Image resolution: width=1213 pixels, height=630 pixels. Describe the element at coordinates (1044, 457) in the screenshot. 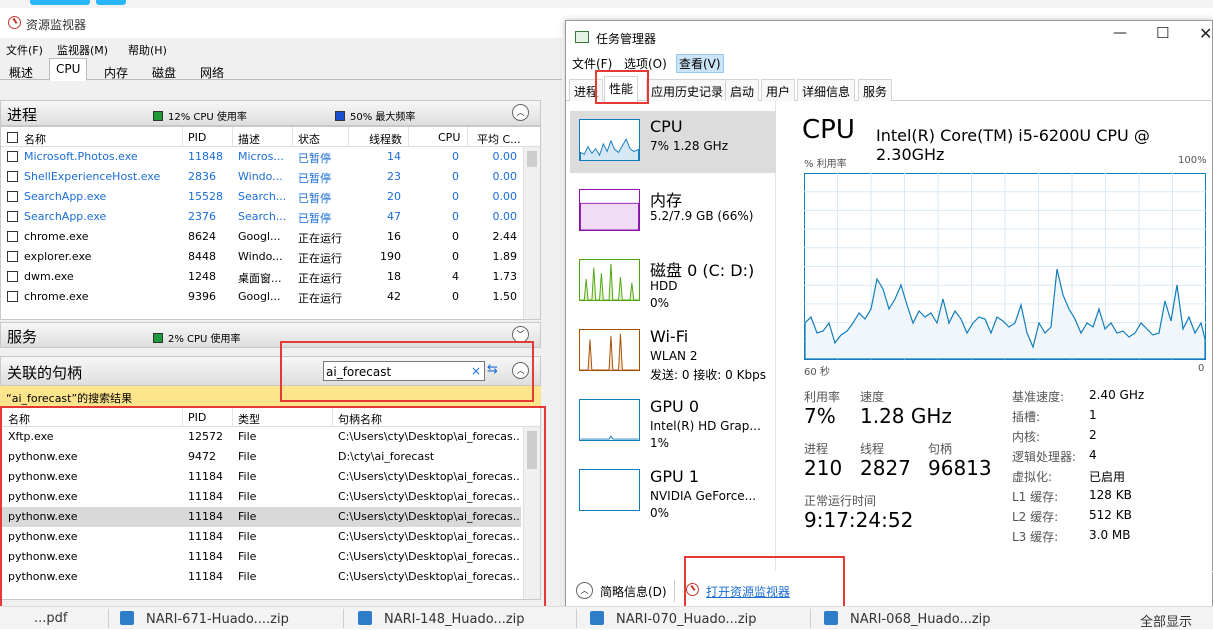

I see `spec-label: 逻辑处理器:` at that location.